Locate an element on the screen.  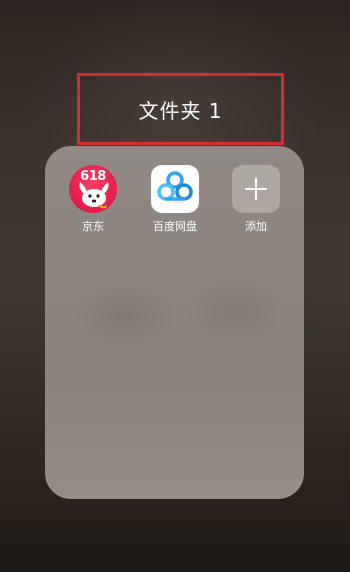
folder-title: 文件夹 1 is located at coordinates (180, 110).